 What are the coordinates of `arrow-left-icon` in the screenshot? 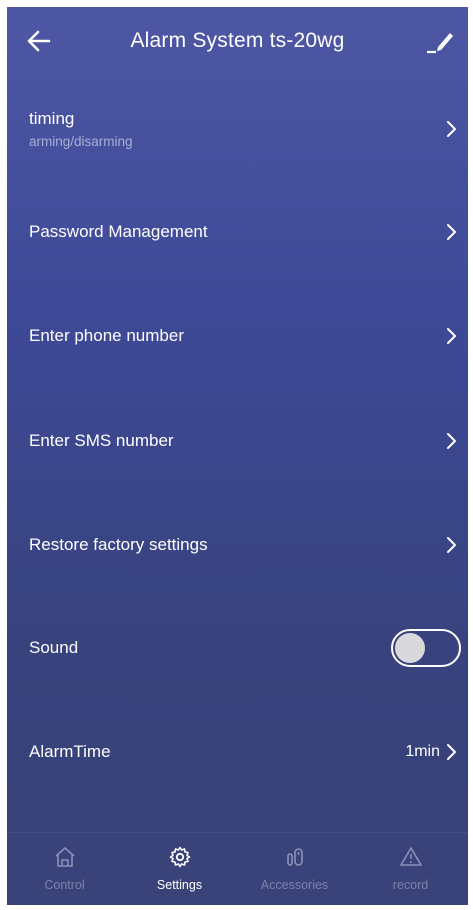 It's located at (39, 41).